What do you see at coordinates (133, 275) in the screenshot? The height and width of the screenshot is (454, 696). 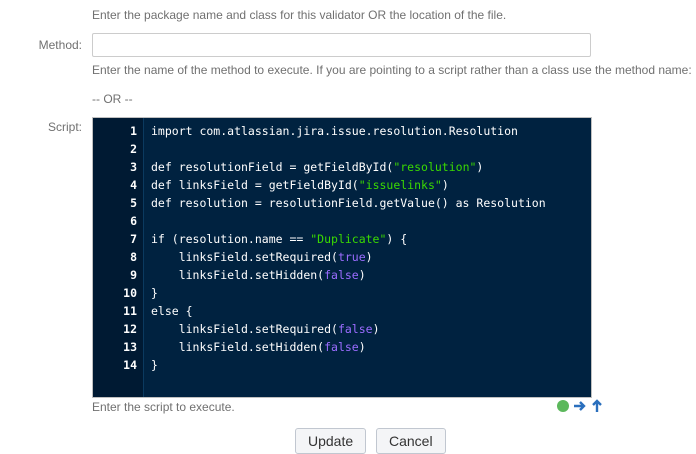 I see `line-number: 9` at bounding box center [133, 275].